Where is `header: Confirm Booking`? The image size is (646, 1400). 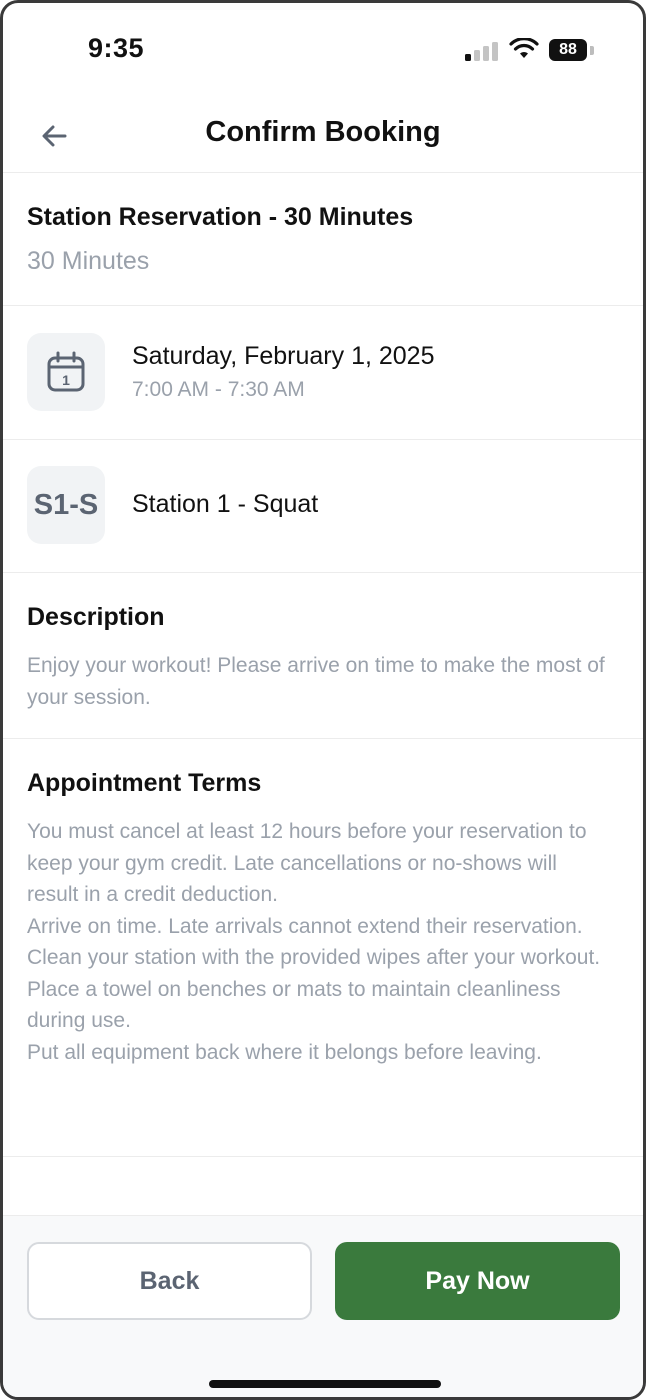
header: Confirm Booking is located at coordinates (323, 135).